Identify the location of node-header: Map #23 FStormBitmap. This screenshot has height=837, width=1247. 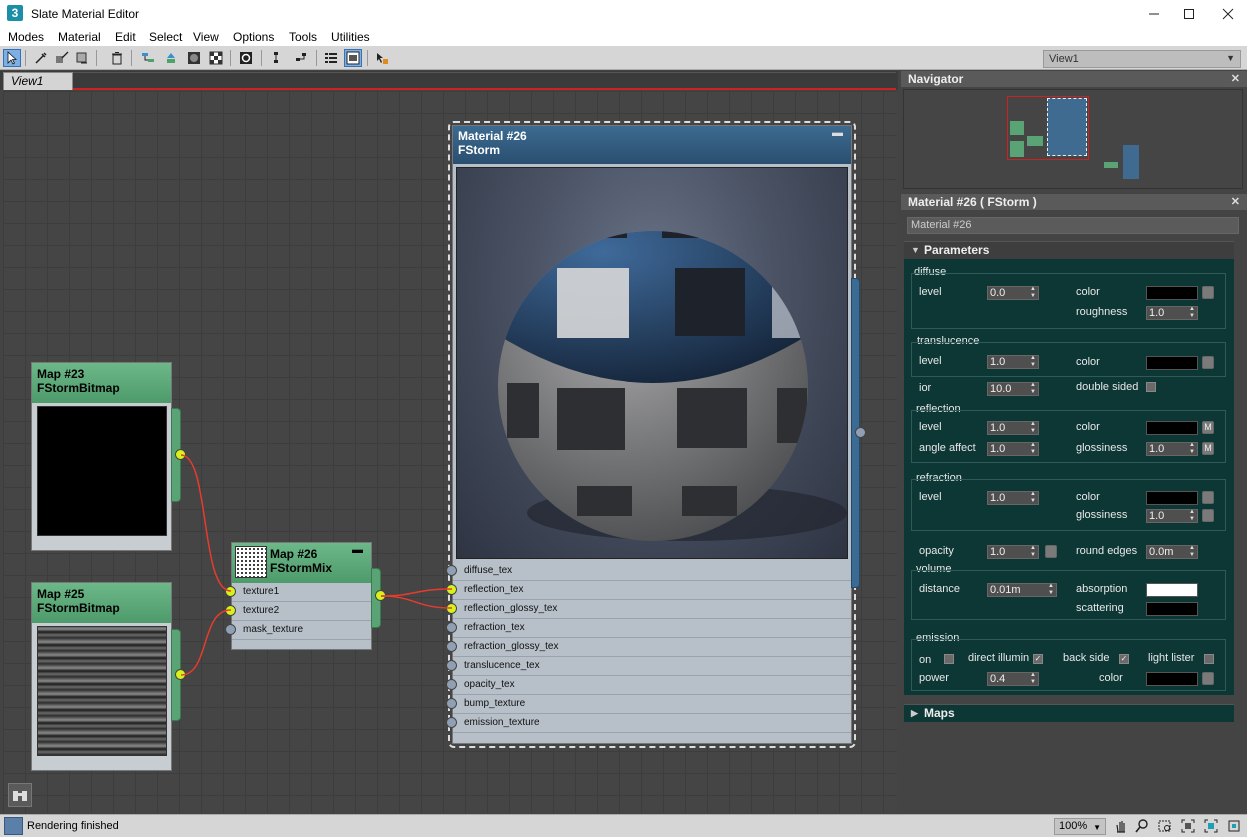
(101, 383).